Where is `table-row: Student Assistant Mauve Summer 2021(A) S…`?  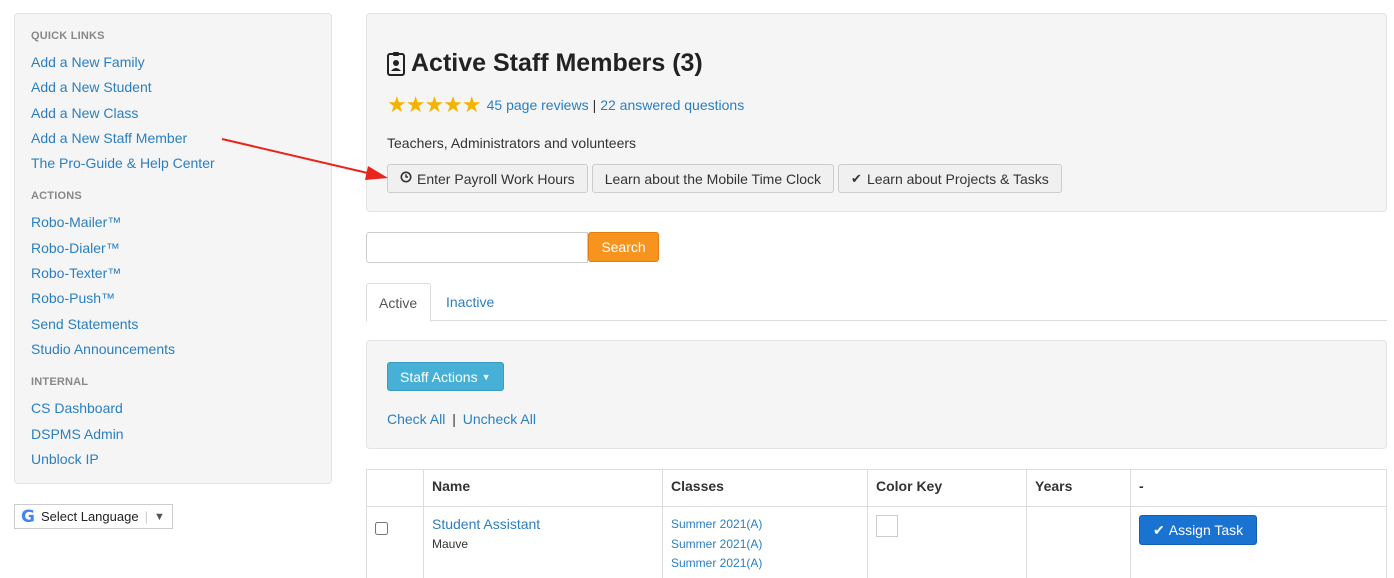
table-row: Student Assistant Mauve Summer 2021(A) S… is located at coordinates (876, 542).